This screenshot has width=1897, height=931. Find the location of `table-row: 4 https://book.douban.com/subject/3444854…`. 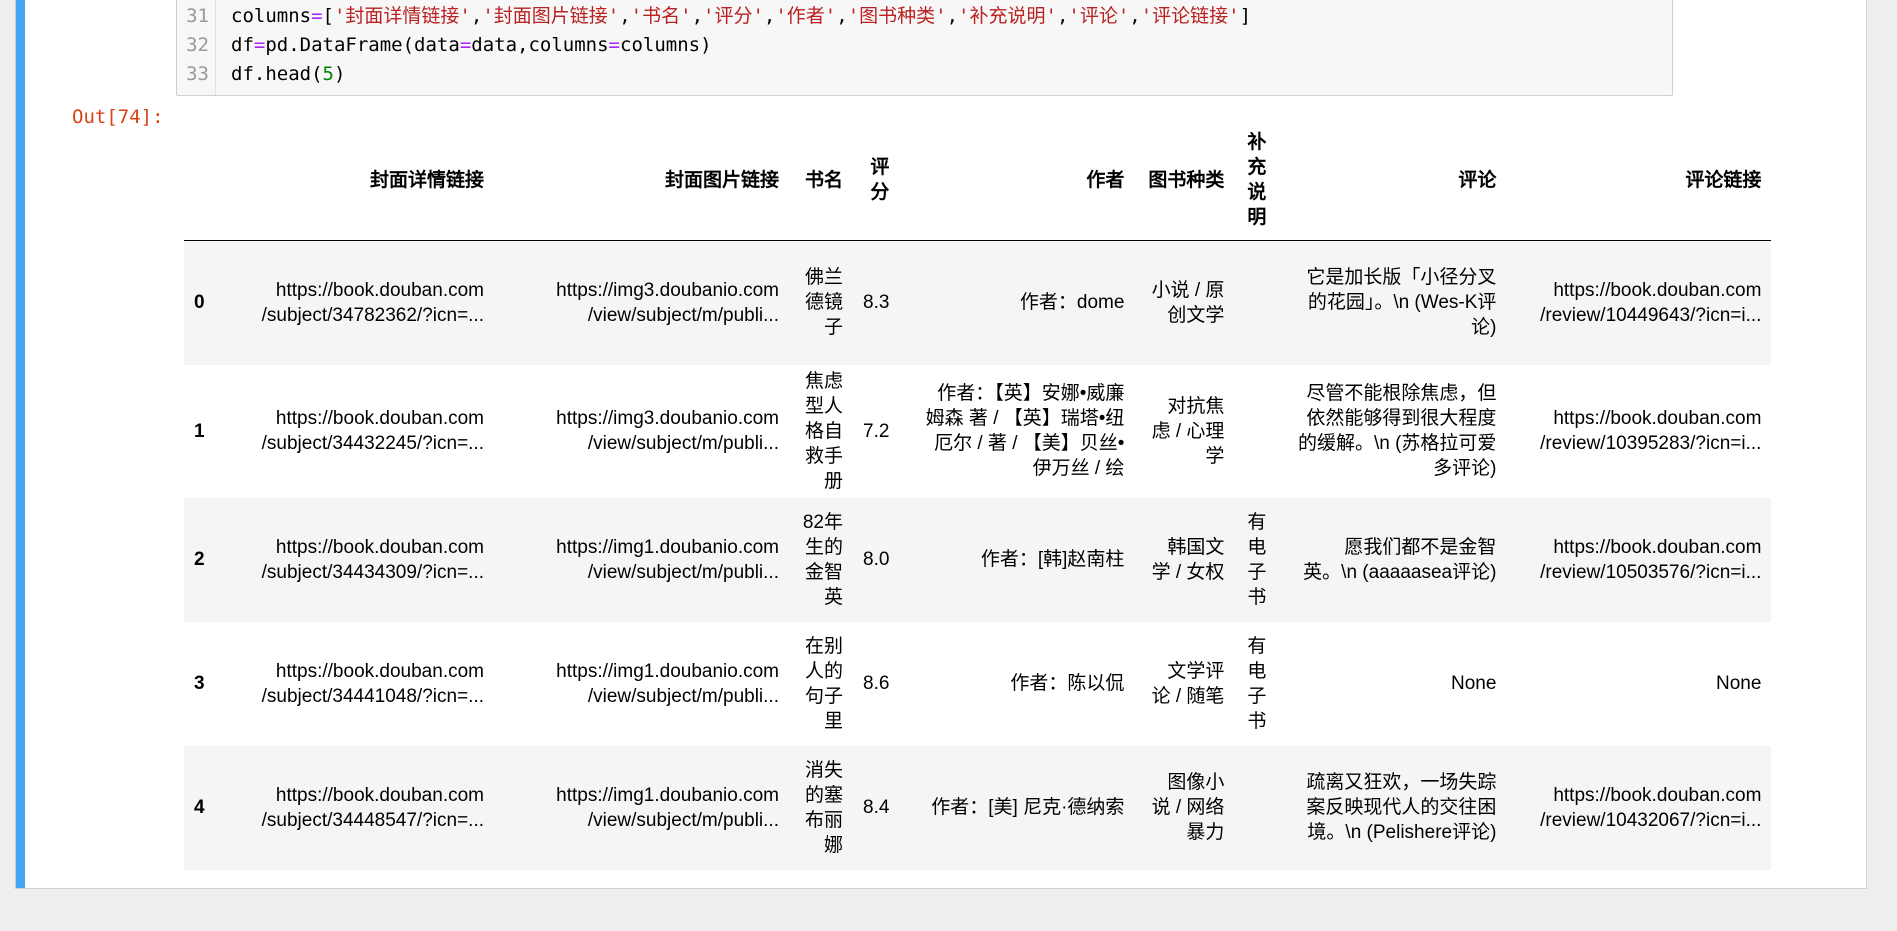

table-row: 4 https://book.douban.com/subject/3444854… is located at coordinates (978, 807).